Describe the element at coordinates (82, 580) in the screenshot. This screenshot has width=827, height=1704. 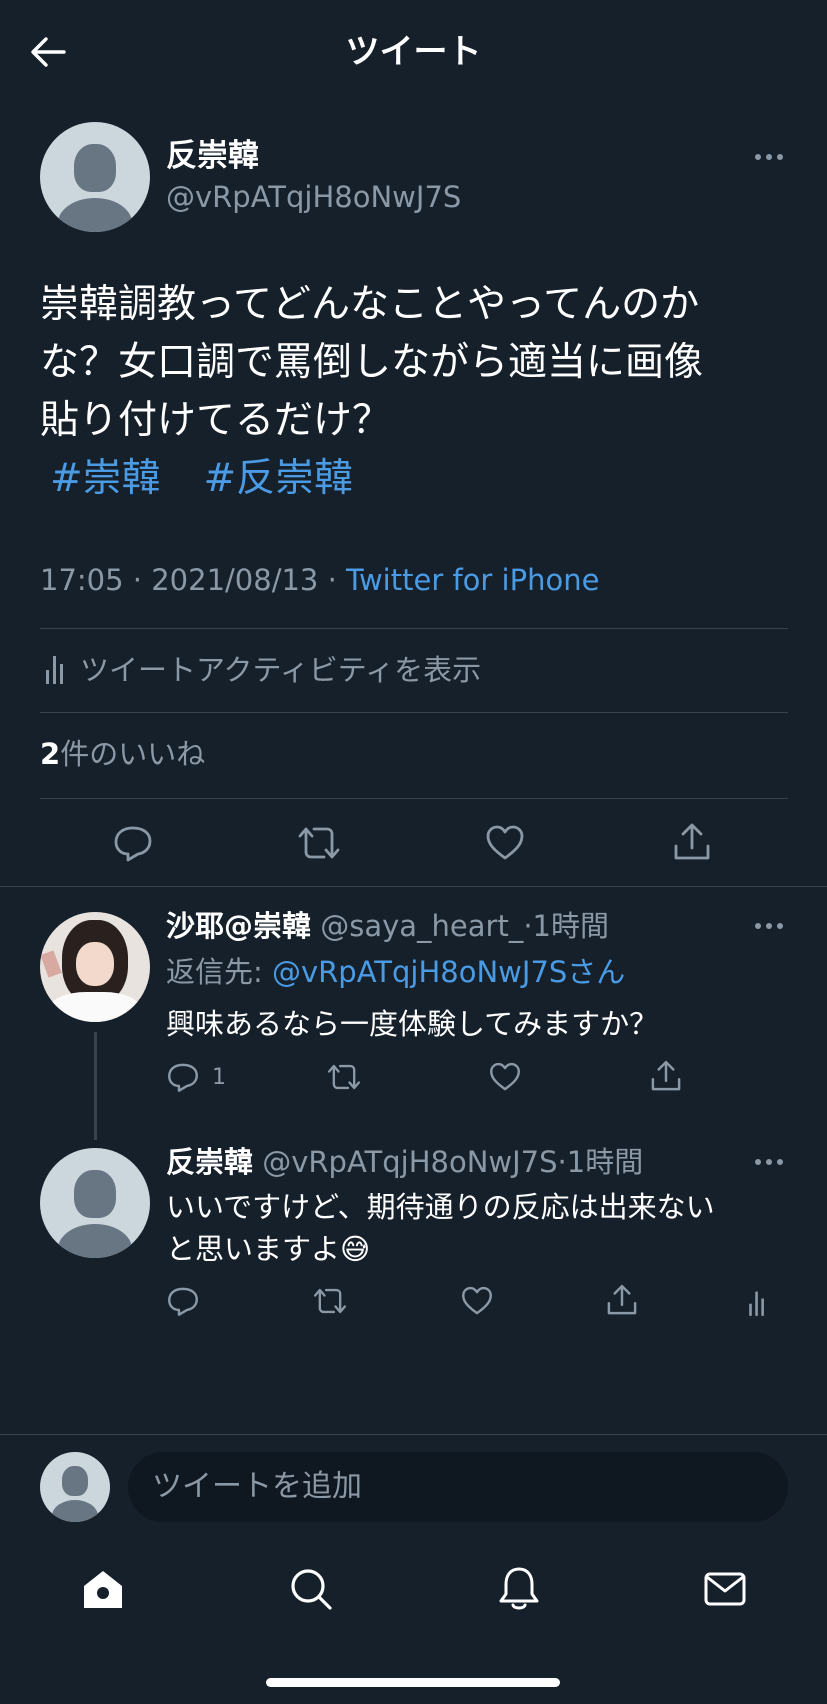
I see `tweet-time: 17:05` at that location.